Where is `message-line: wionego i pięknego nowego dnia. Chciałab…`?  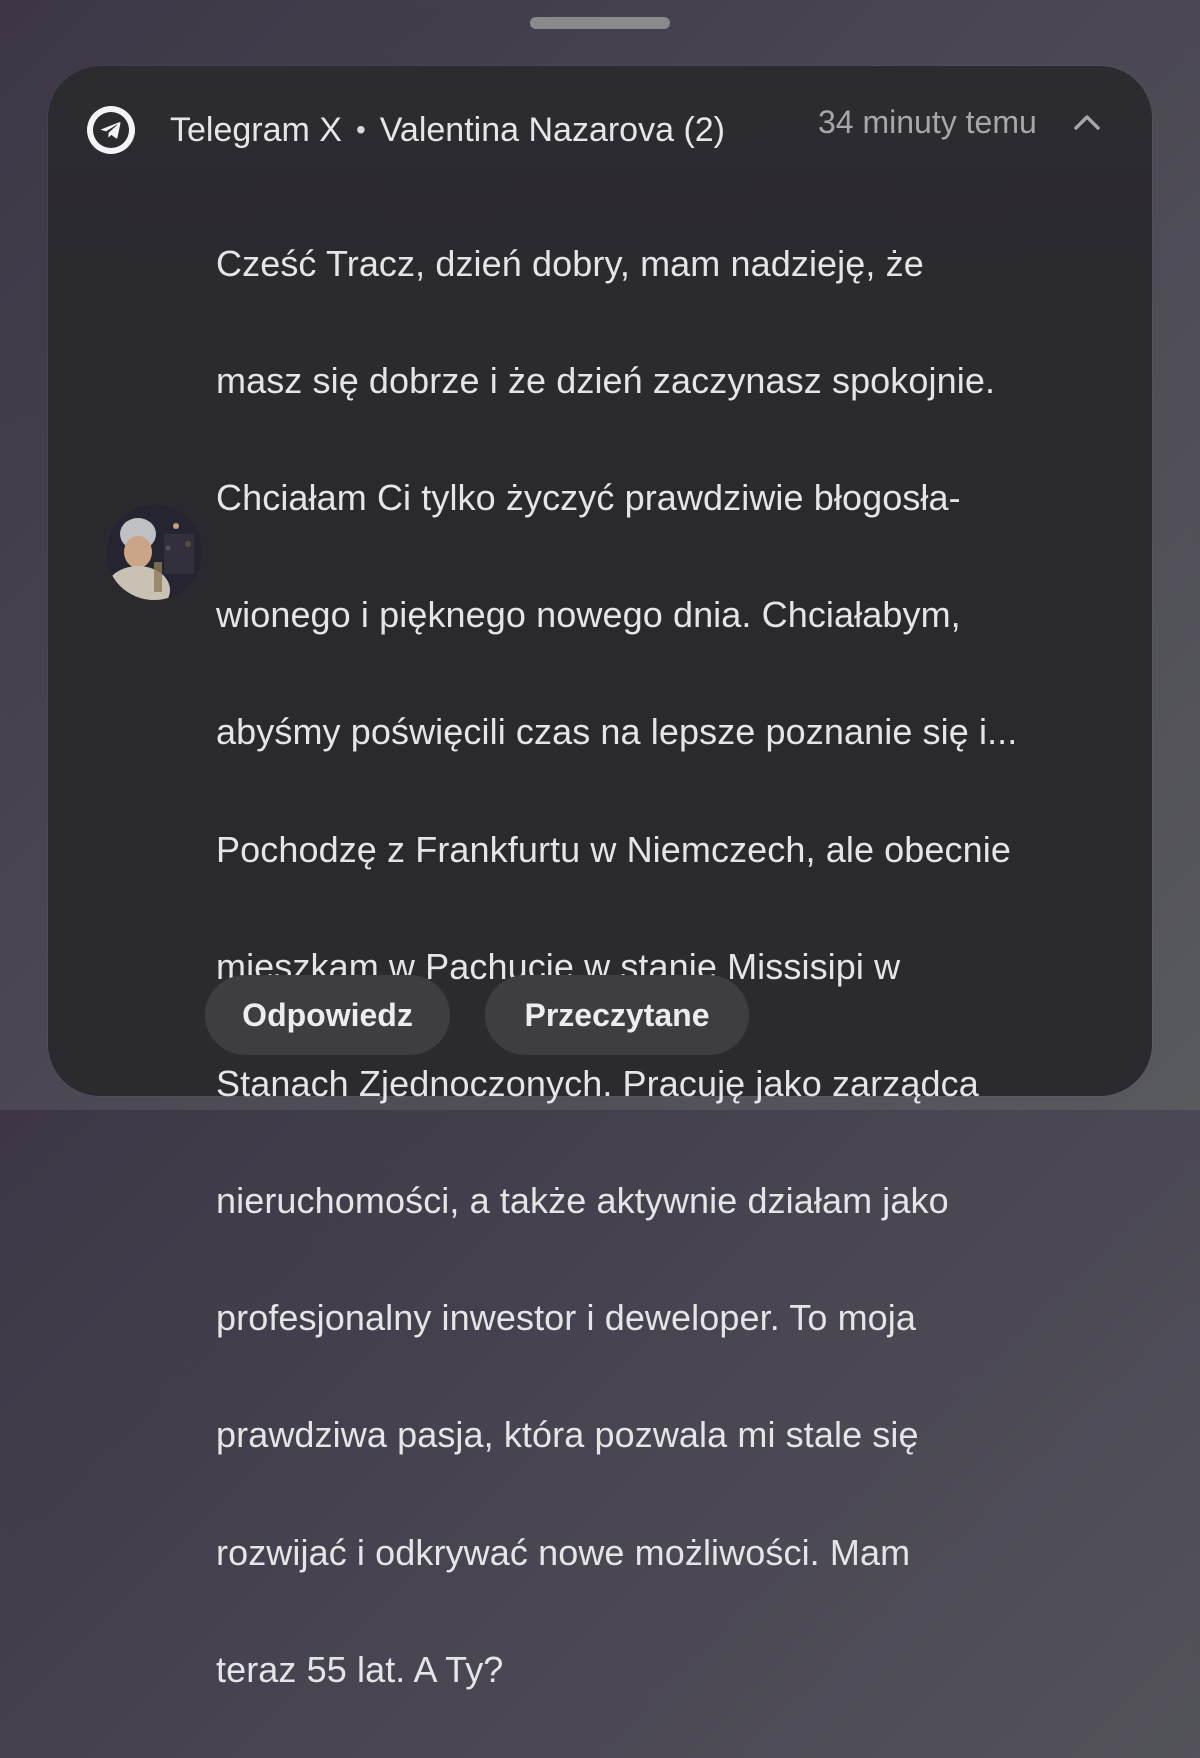
message-line: wionego i pięknego nowego dnia. Chciałab… is located at coordinates (588, 615).